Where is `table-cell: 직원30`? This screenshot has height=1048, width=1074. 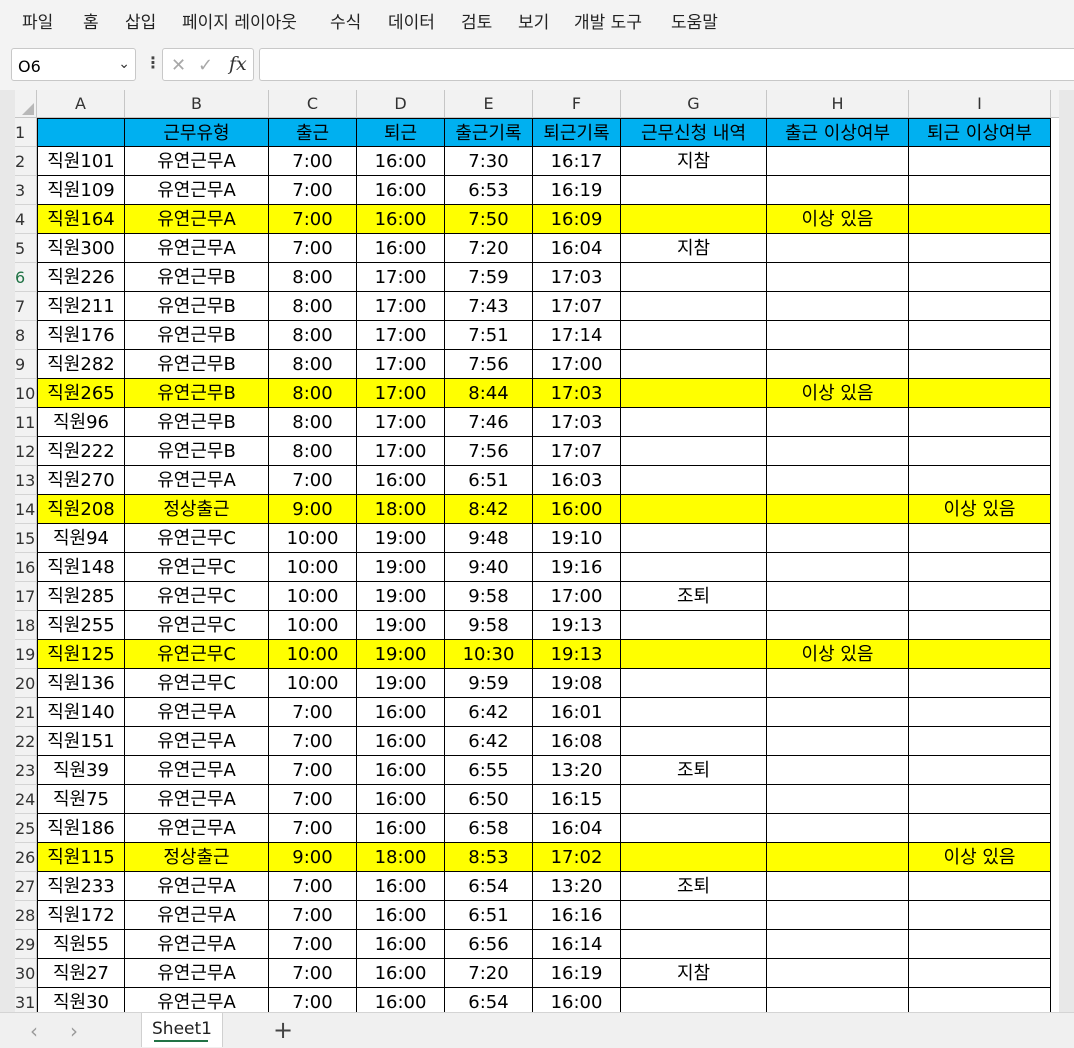
table-cell: 직원30 is located at coordinates (81, 1000).